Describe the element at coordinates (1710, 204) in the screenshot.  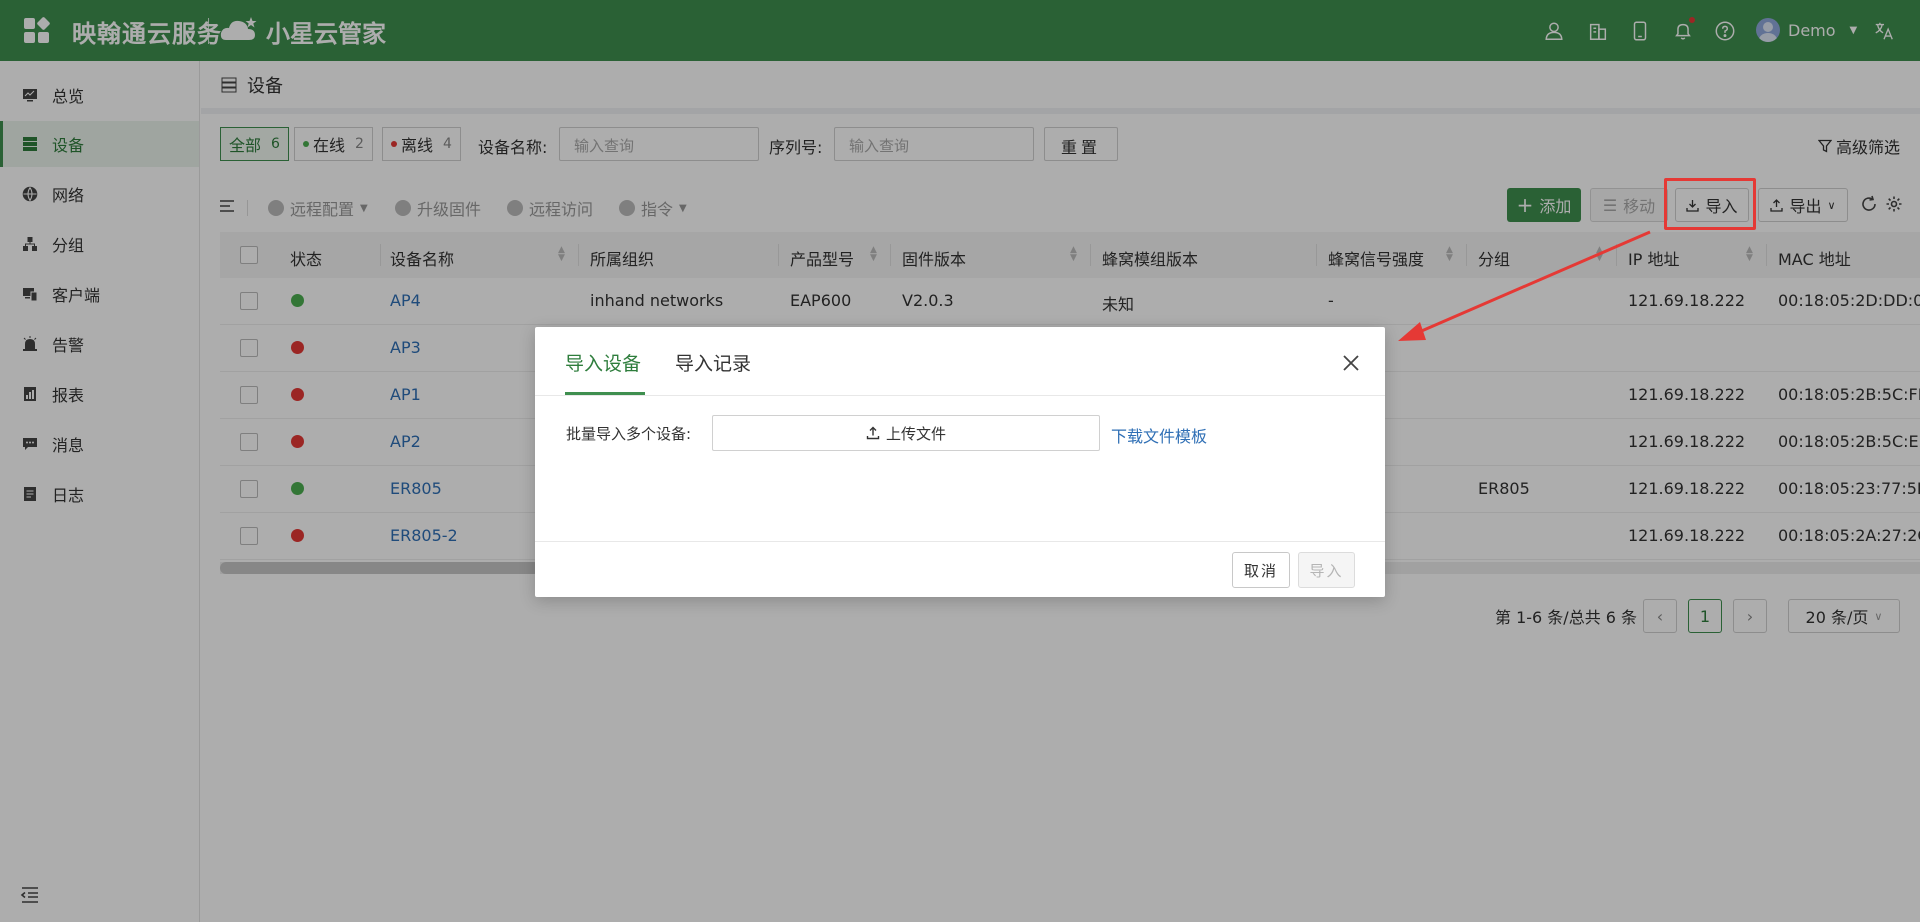
I see `import-highlight-box` at that location.